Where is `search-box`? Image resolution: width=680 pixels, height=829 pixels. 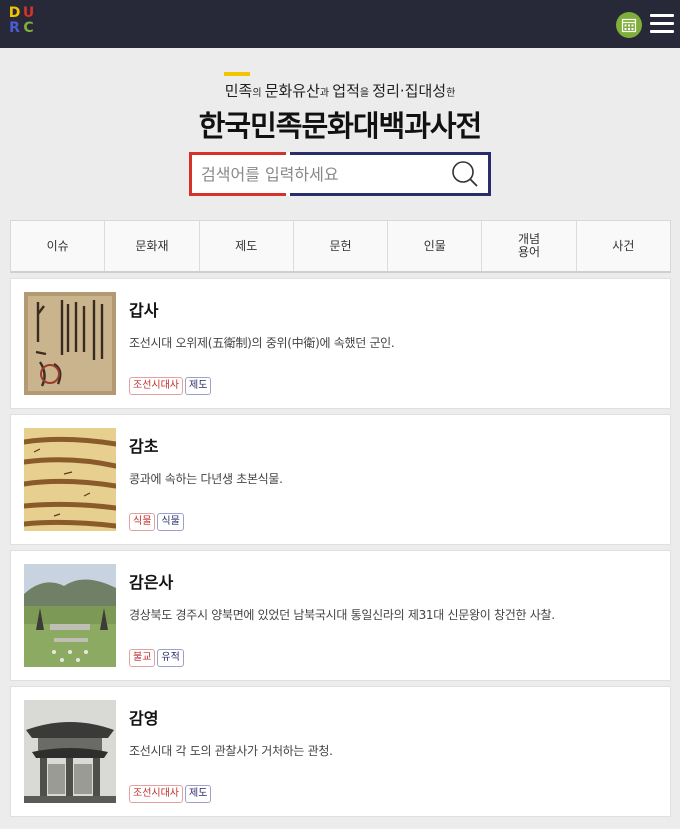
search-box is located at coordinates (340, 174).